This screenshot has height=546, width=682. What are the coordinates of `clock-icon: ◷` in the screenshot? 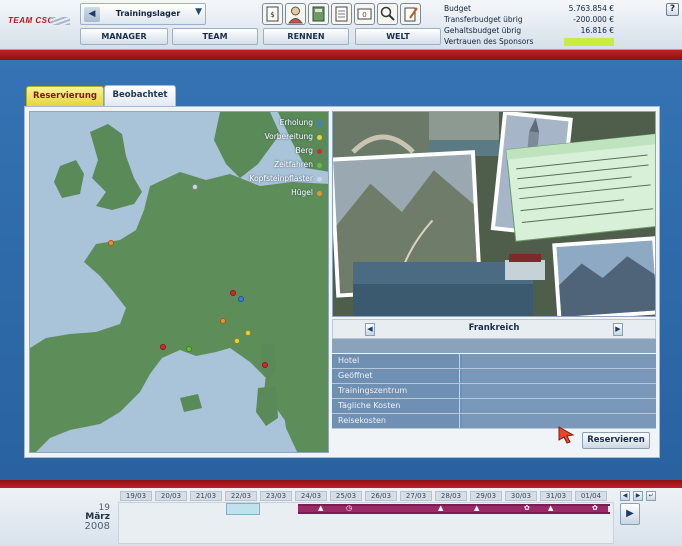 It's located at (349, 508).